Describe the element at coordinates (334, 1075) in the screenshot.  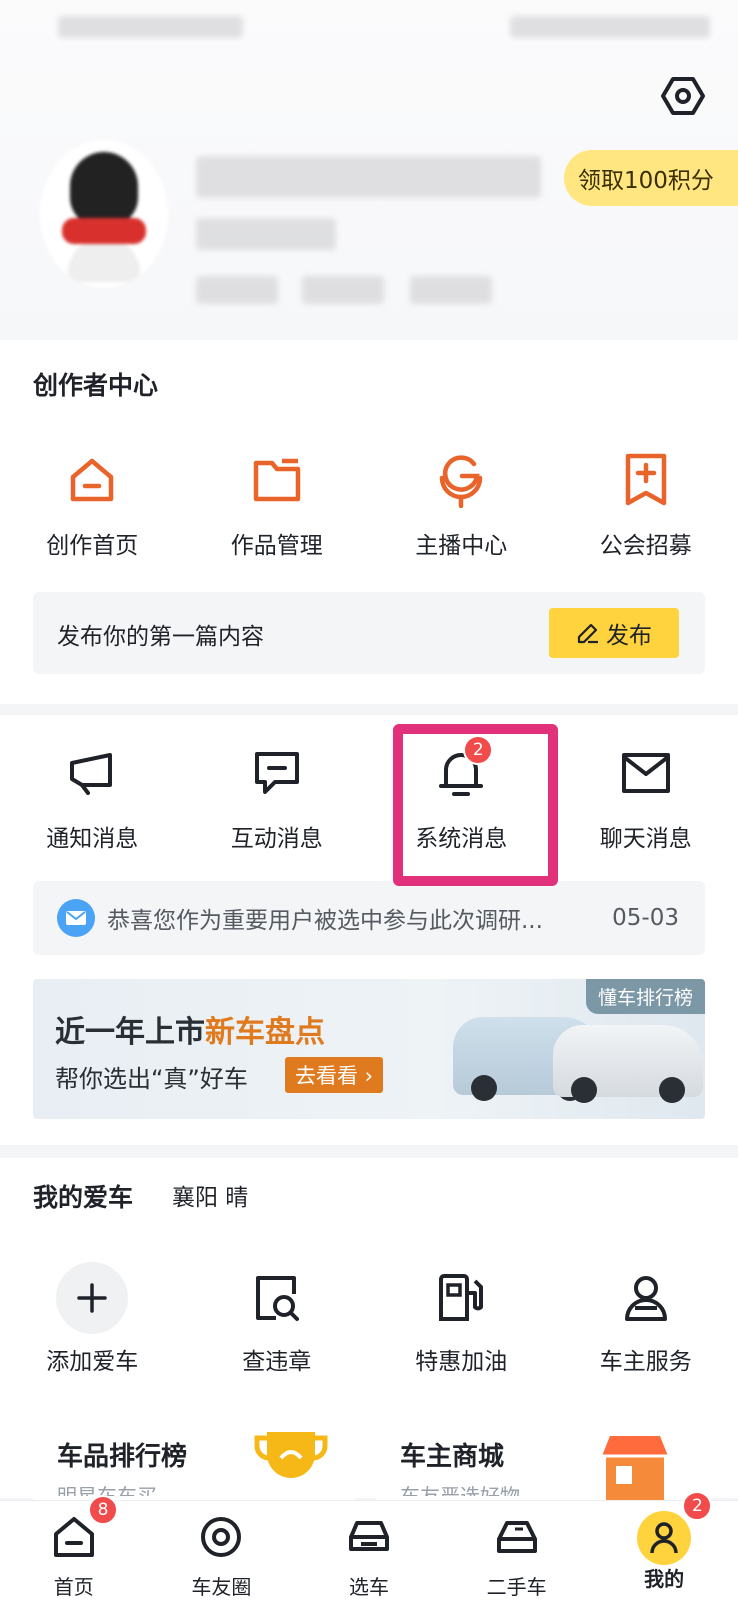
I see `banner-cta-button: 去看看 ›` at that location.